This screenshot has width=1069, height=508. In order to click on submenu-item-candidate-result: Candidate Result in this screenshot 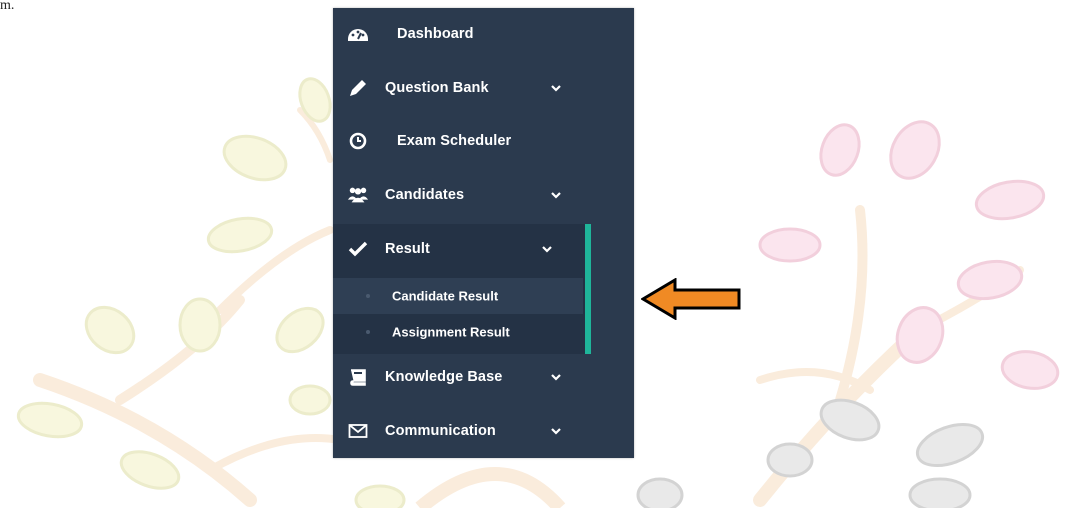, I will do `click(458, 296)`.